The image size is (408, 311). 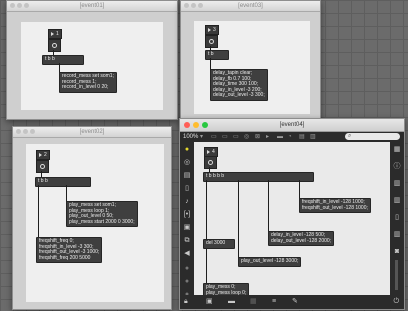 I want to click on slider-icon: ▬, so click(x=280, y=137).